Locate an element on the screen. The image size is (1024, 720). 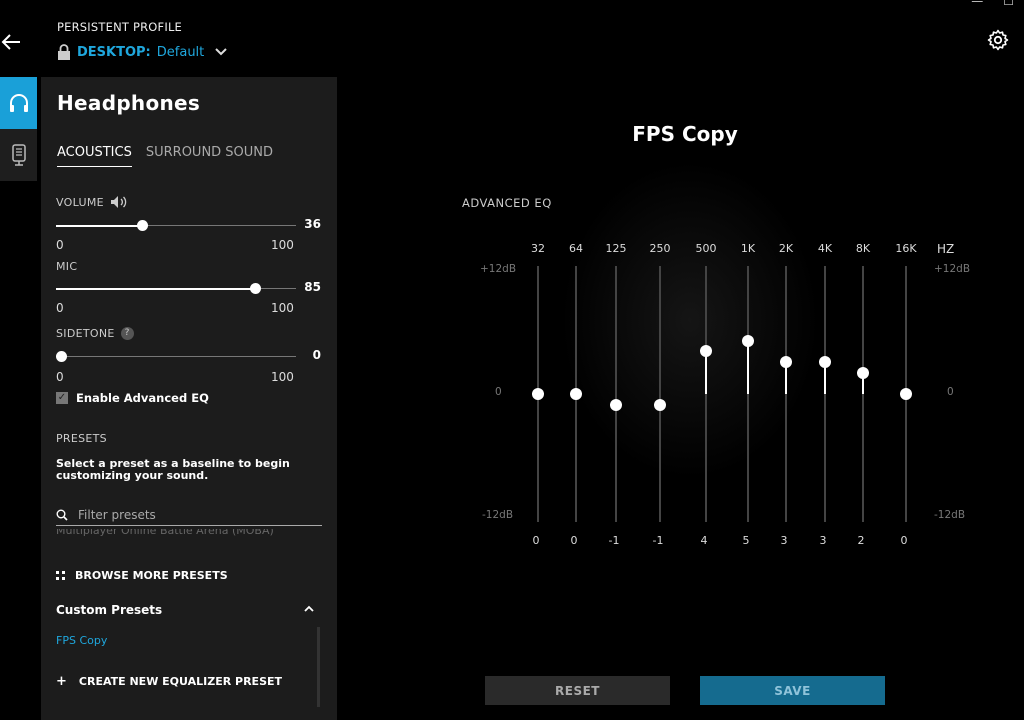
eq-band-16k is located at coordinates (906, 394).